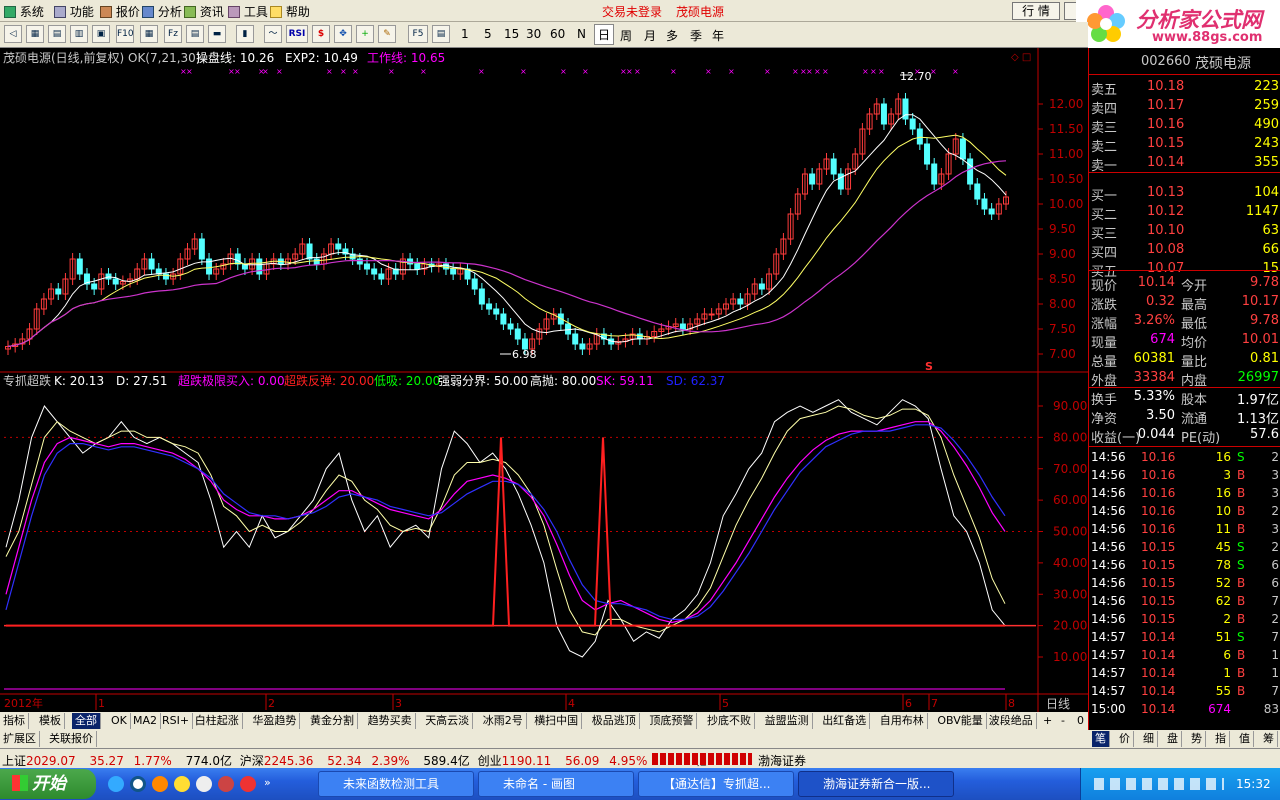  What do you see at coordinates (248, 11) in the screenshot?
I see `menu-tools: 工具` at bounding box center [248, 11].